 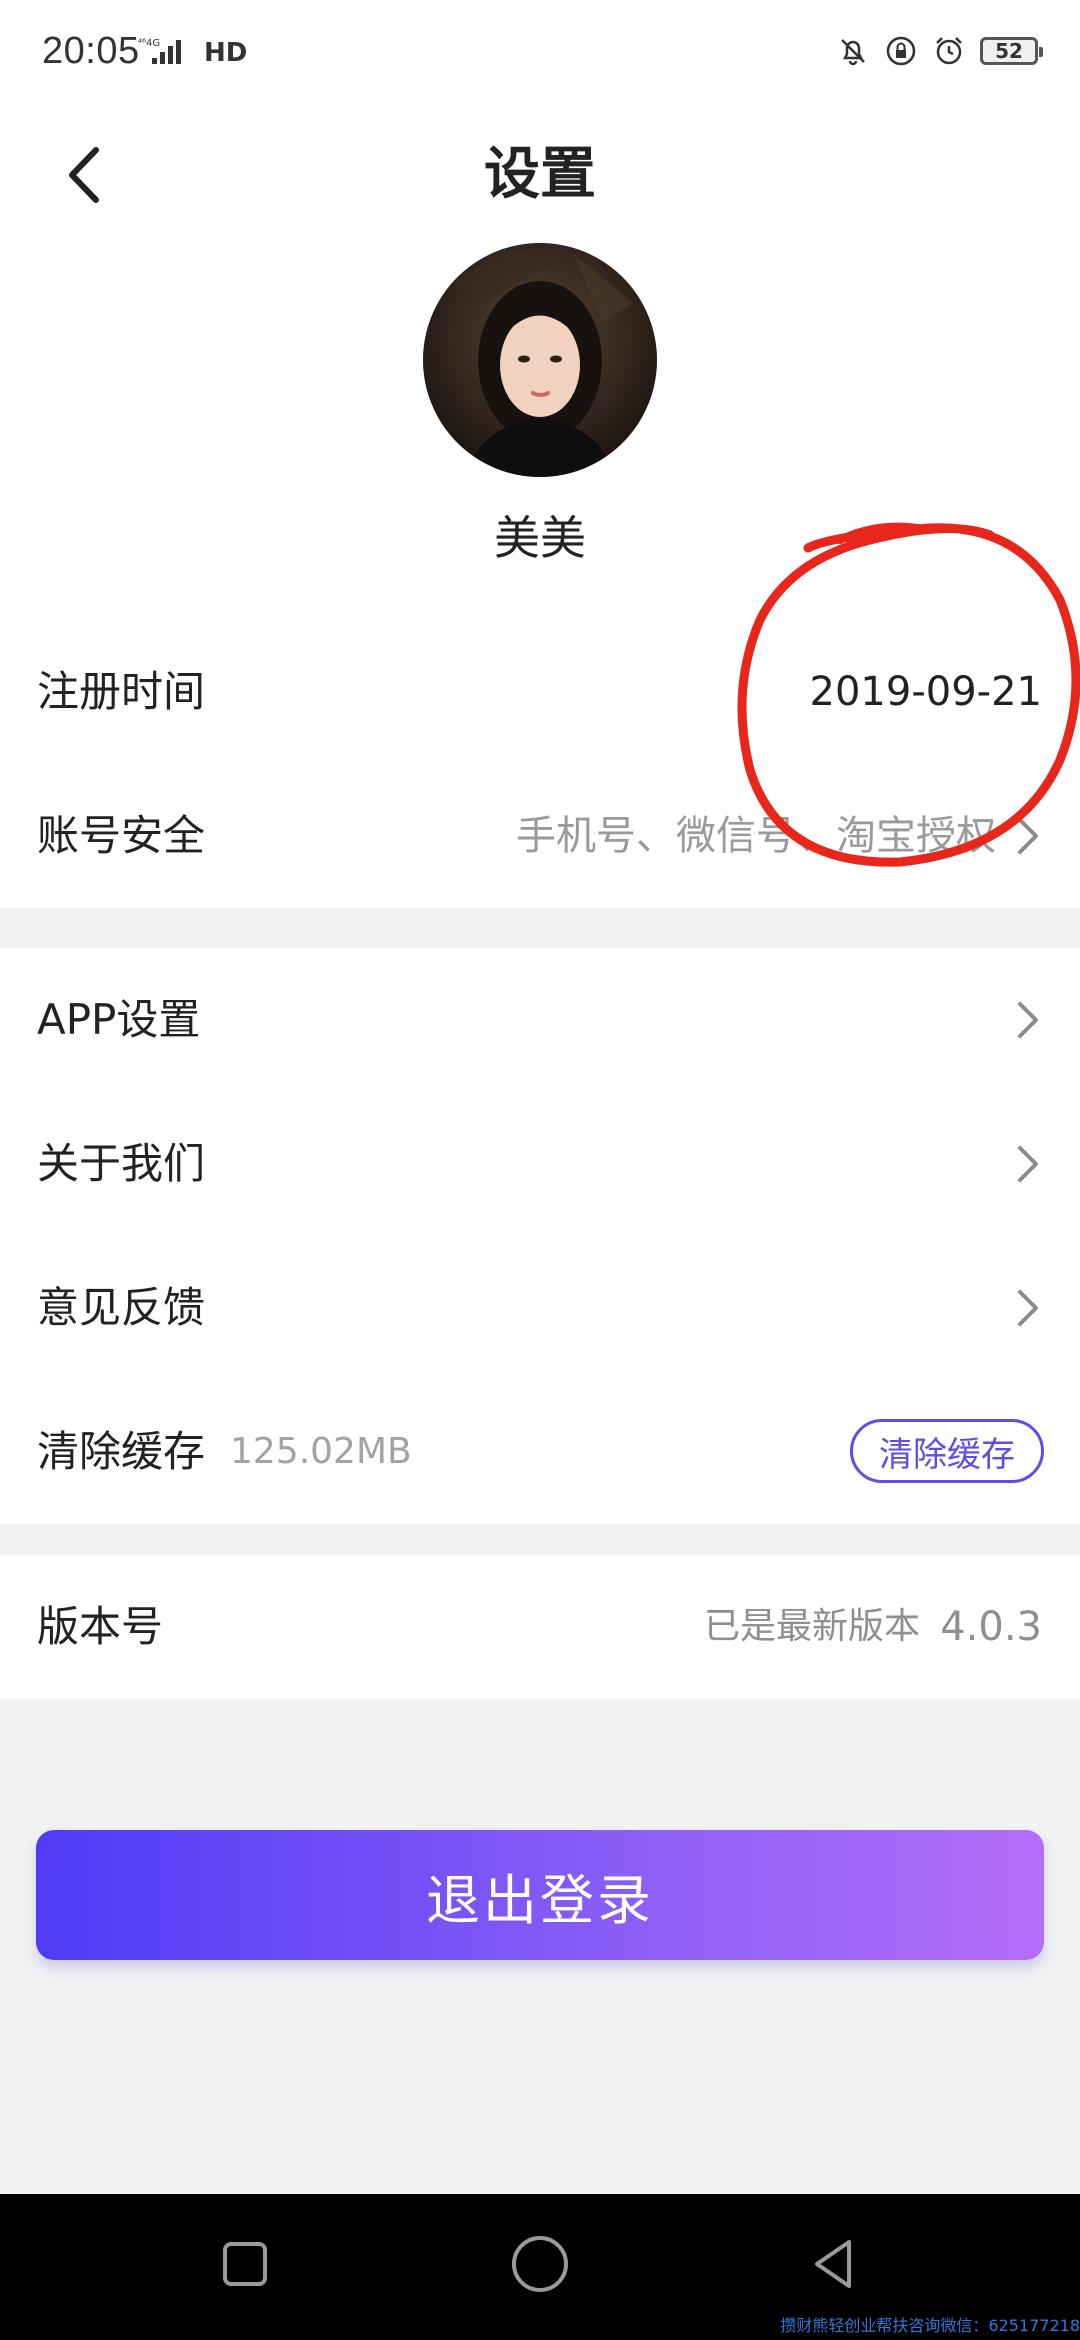 What do you see at coordinates (121, 1451) in the screenshot?
I see `clear-cache-label: 清除缓存` at bounding box center [121, 1451].